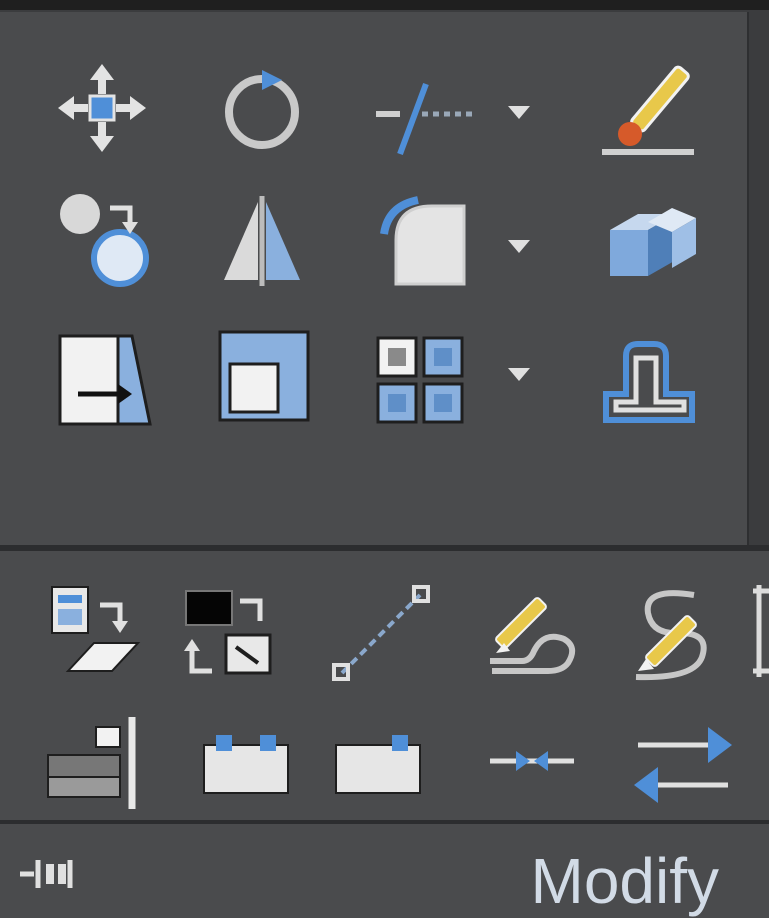 The width and height of the screenshot is (769, 918). I want to click on copy-clip-icon, so click(96, 629).